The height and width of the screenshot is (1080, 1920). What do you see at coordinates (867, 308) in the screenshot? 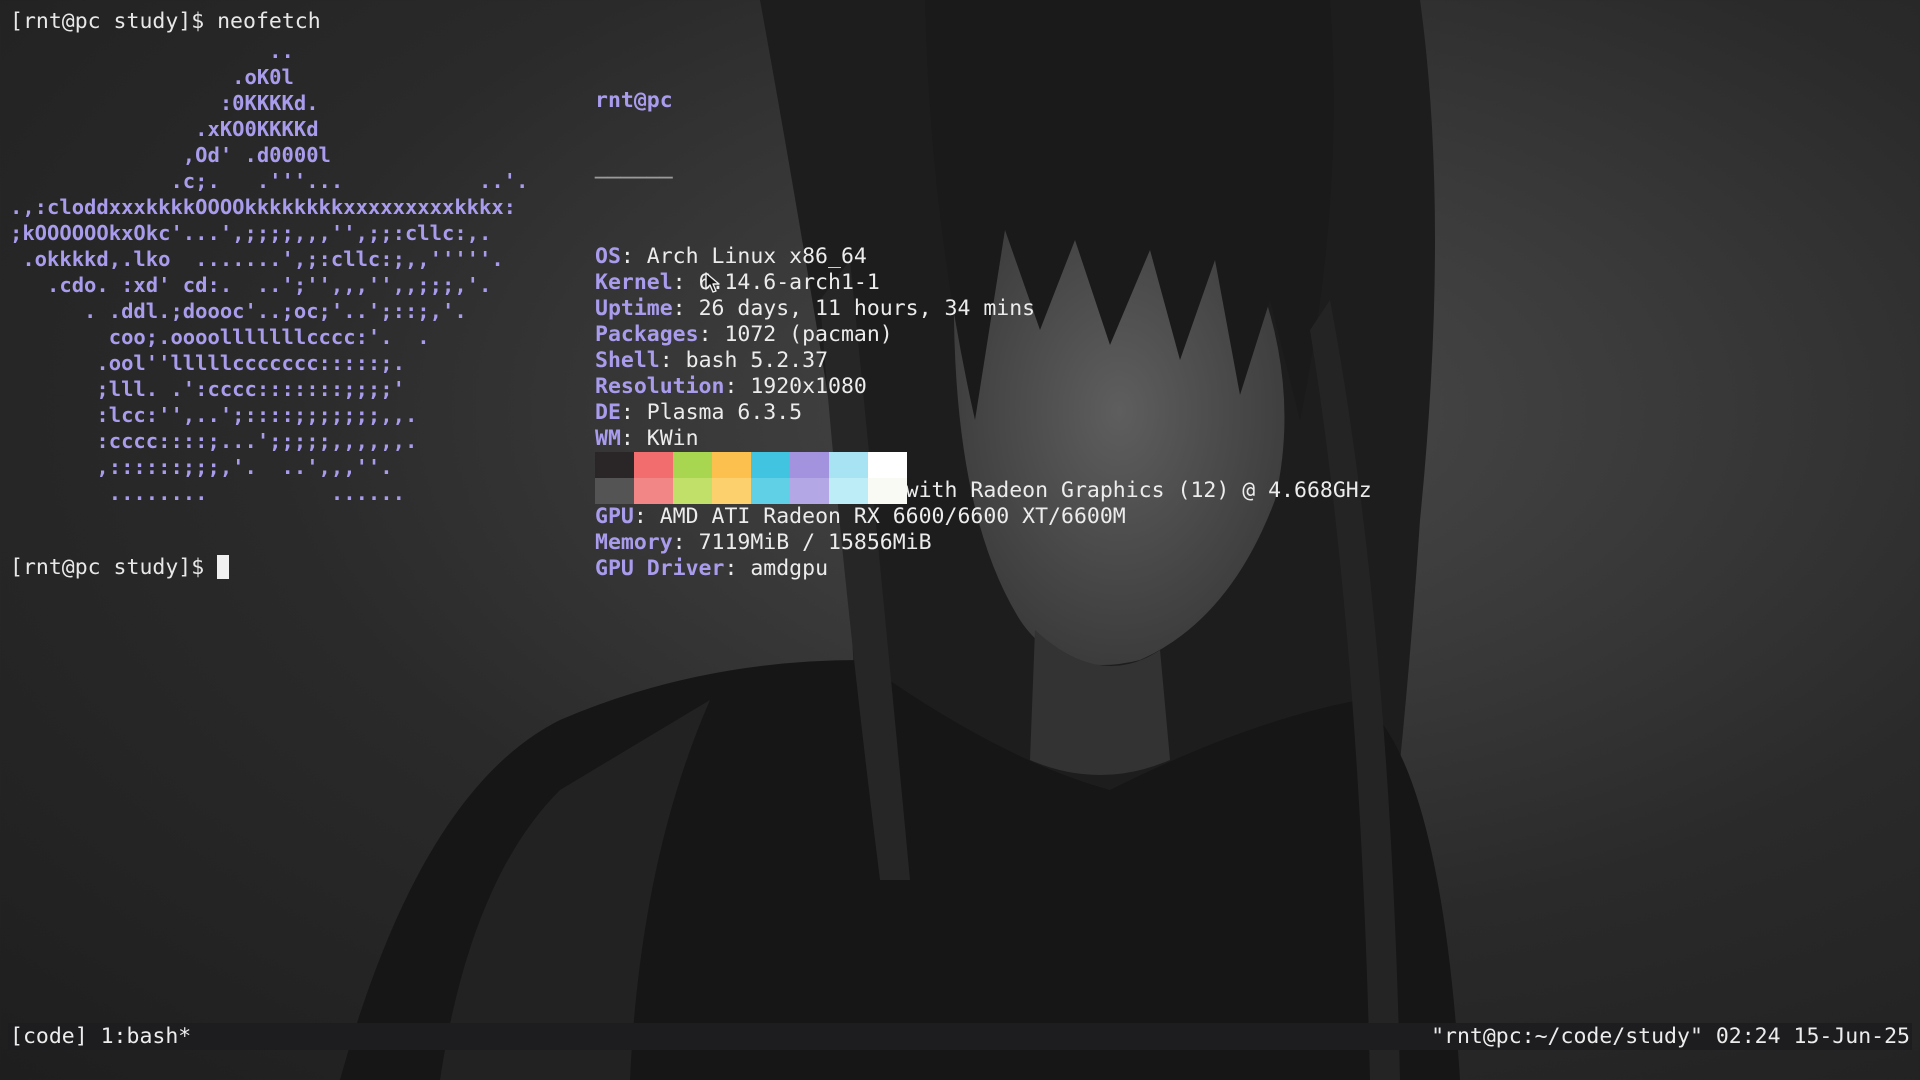
I see `info-value: 26 days, 11 hours, 34 mins` at bounding box center [867, 308].